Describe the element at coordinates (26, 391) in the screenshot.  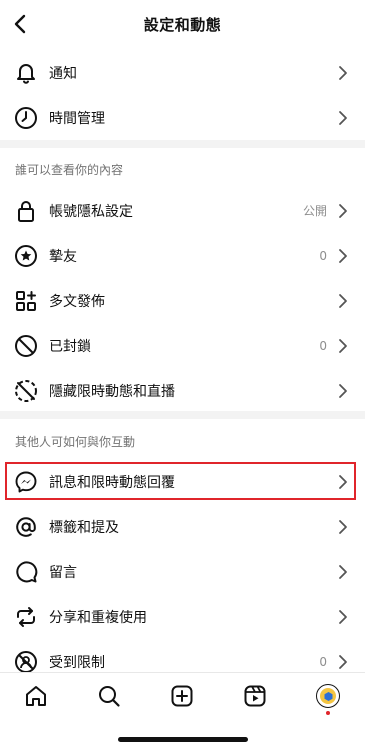
I see `hide-story-icon` at that location.